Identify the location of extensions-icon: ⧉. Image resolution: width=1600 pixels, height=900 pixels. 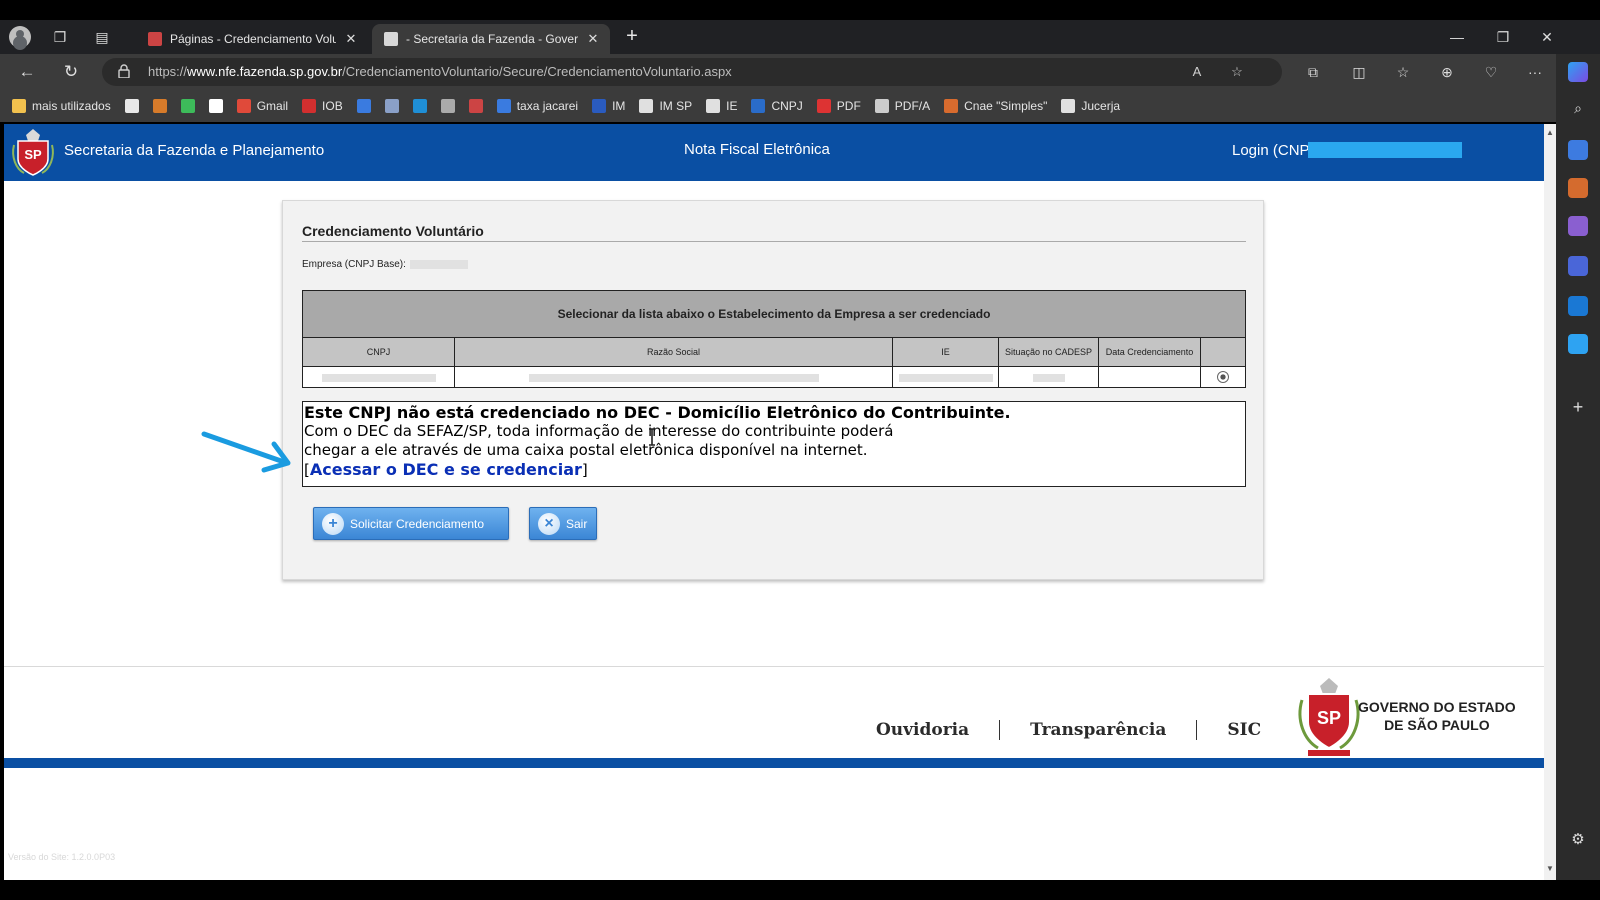
(1313, 72).